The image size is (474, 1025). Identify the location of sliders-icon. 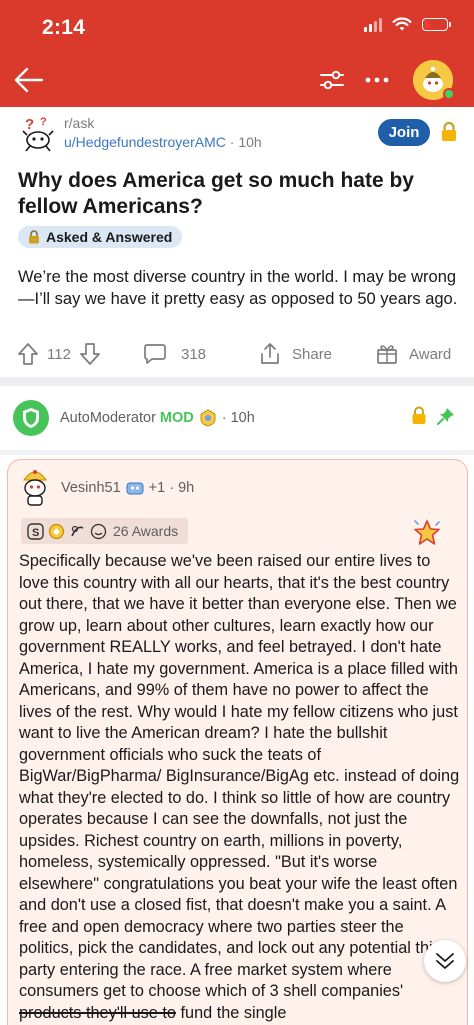
(332, 80).